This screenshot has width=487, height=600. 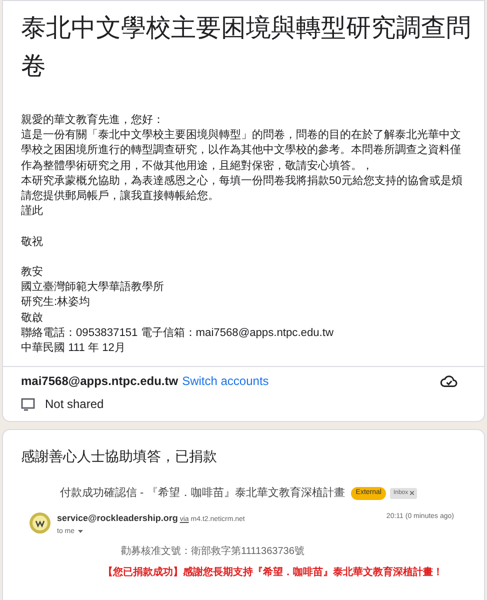 I want to click on email-subject: 付款成功確認信 - 『希望．咖啡苗』泰北華文教育深植計畫, so click(x=202, y=494).